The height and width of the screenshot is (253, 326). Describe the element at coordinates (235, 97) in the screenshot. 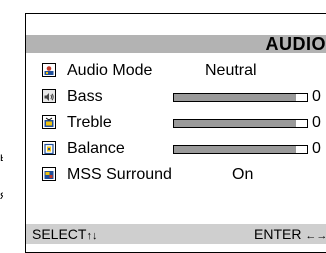

I see `bass-slider-fill` at that location.